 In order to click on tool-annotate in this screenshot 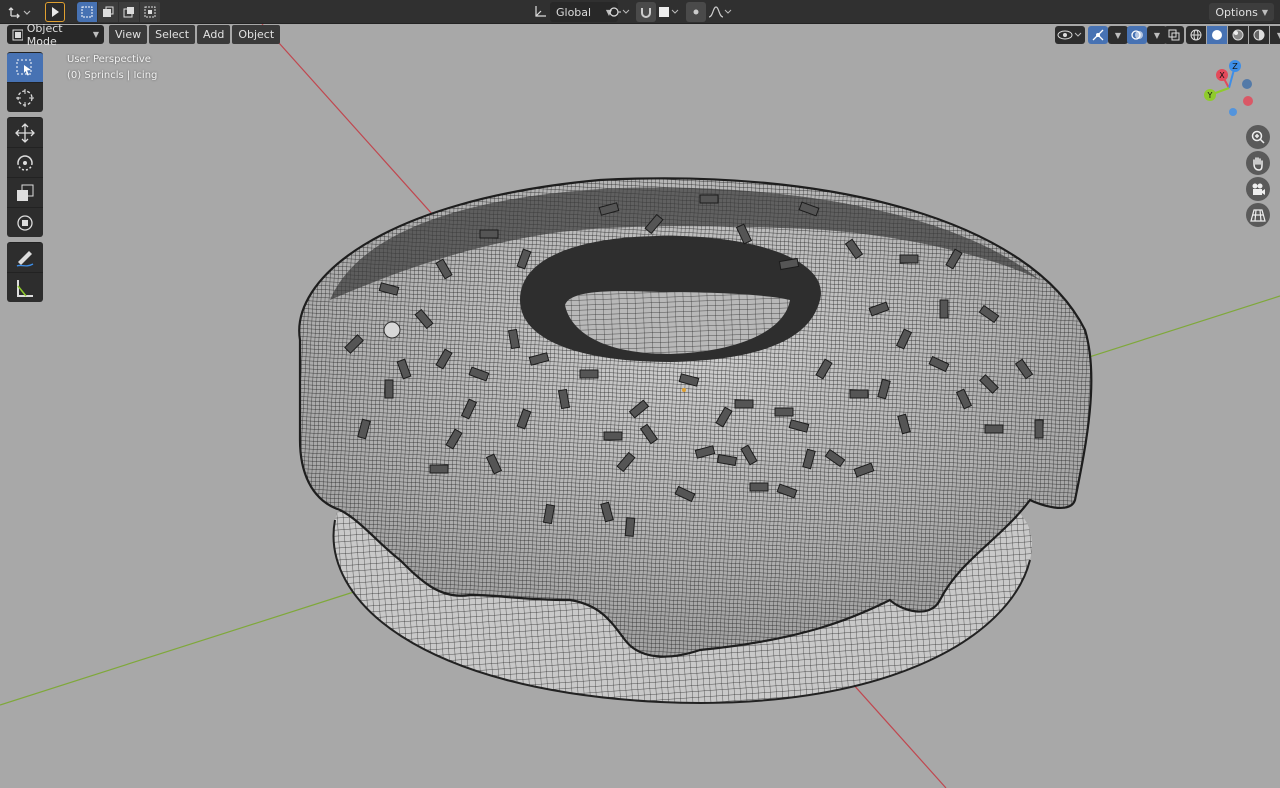, I will do `click(25, 257)`.